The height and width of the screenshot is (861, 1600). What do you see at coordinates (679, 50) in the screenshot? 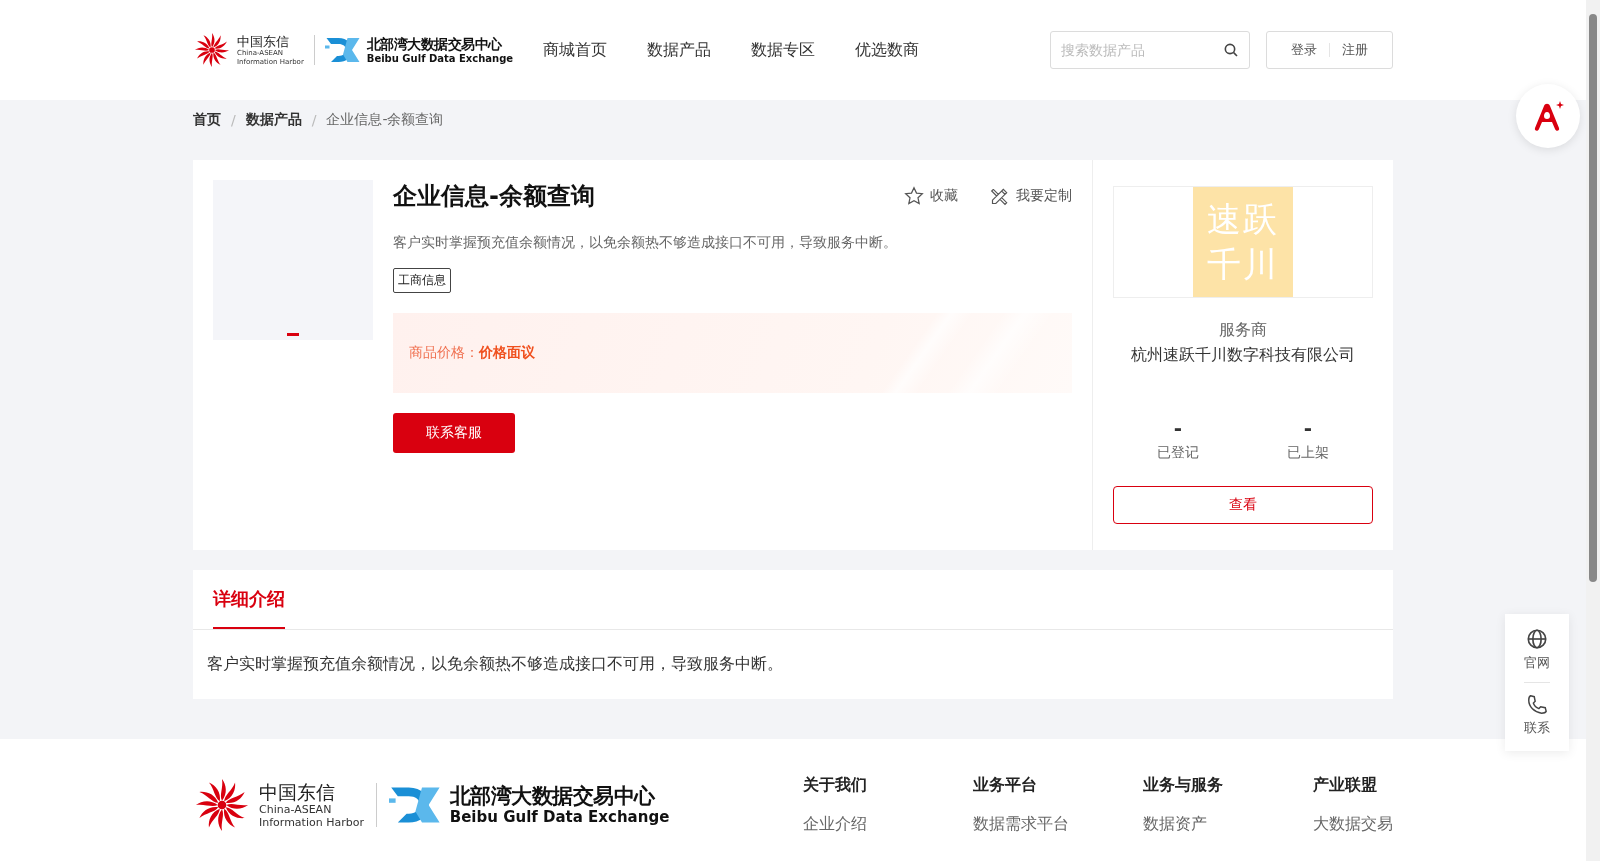
I see `nav-link: 数据产品` at bounding box center [679, 50].